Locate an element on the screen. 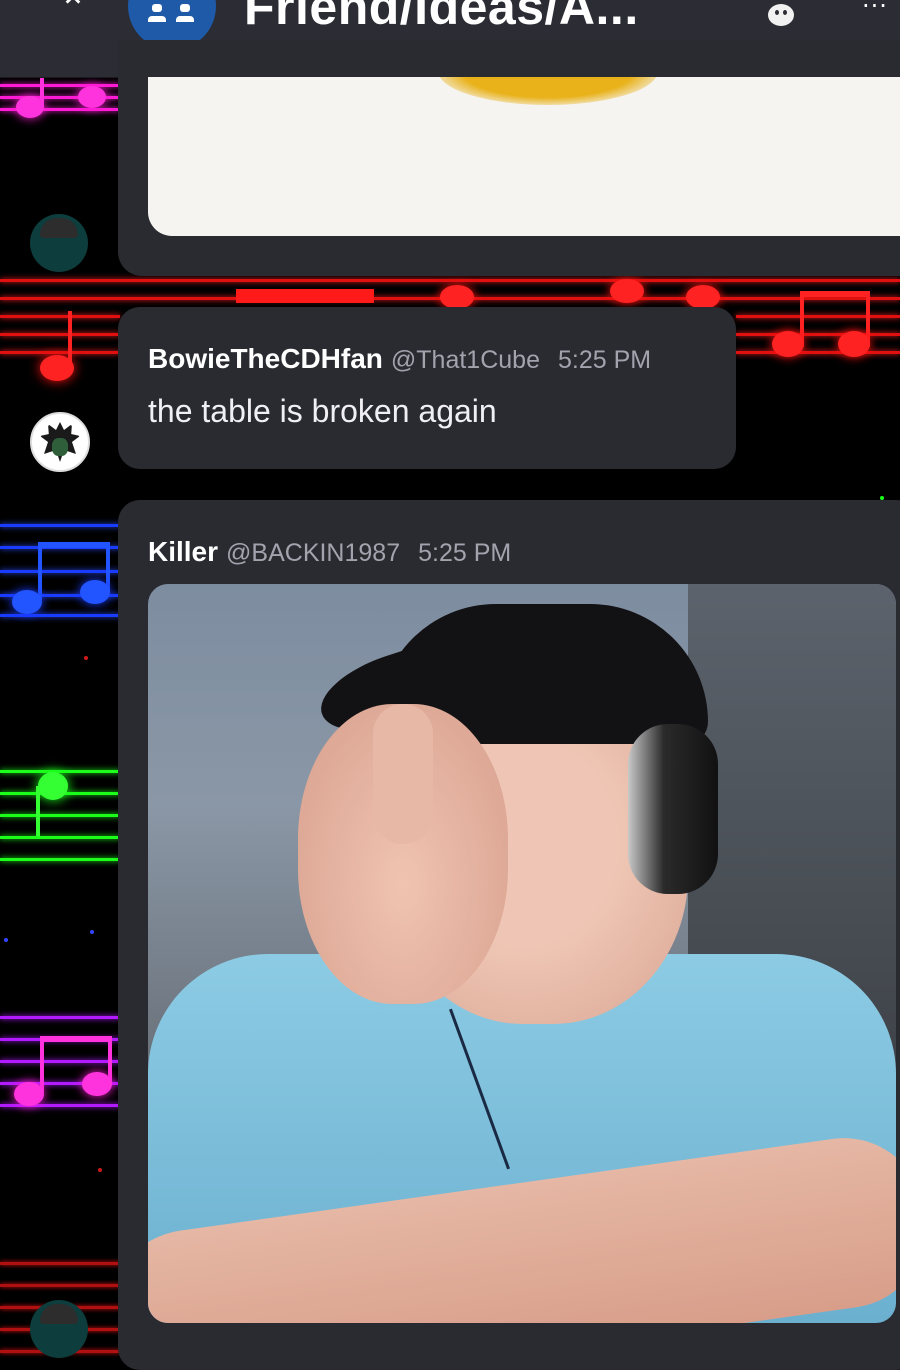 Image resolution: width=900 pixels, height=1370 pixels. background-staff-purple is located at coordinates (60, 1062).